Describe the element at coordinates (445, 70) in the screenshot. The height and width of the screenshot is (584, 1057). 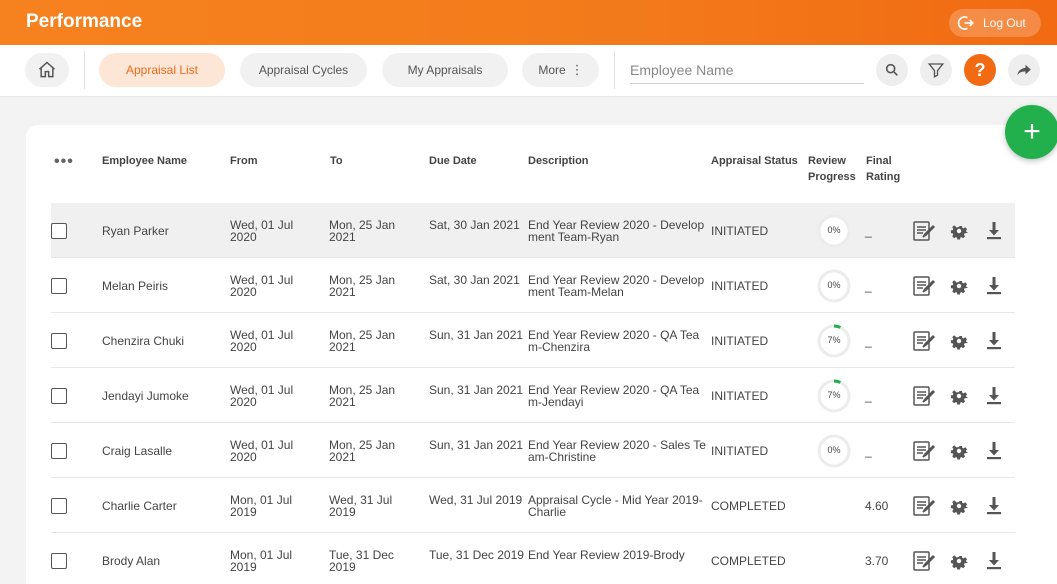
I see `tab-my-appraisals: My Appraisals` at that location.